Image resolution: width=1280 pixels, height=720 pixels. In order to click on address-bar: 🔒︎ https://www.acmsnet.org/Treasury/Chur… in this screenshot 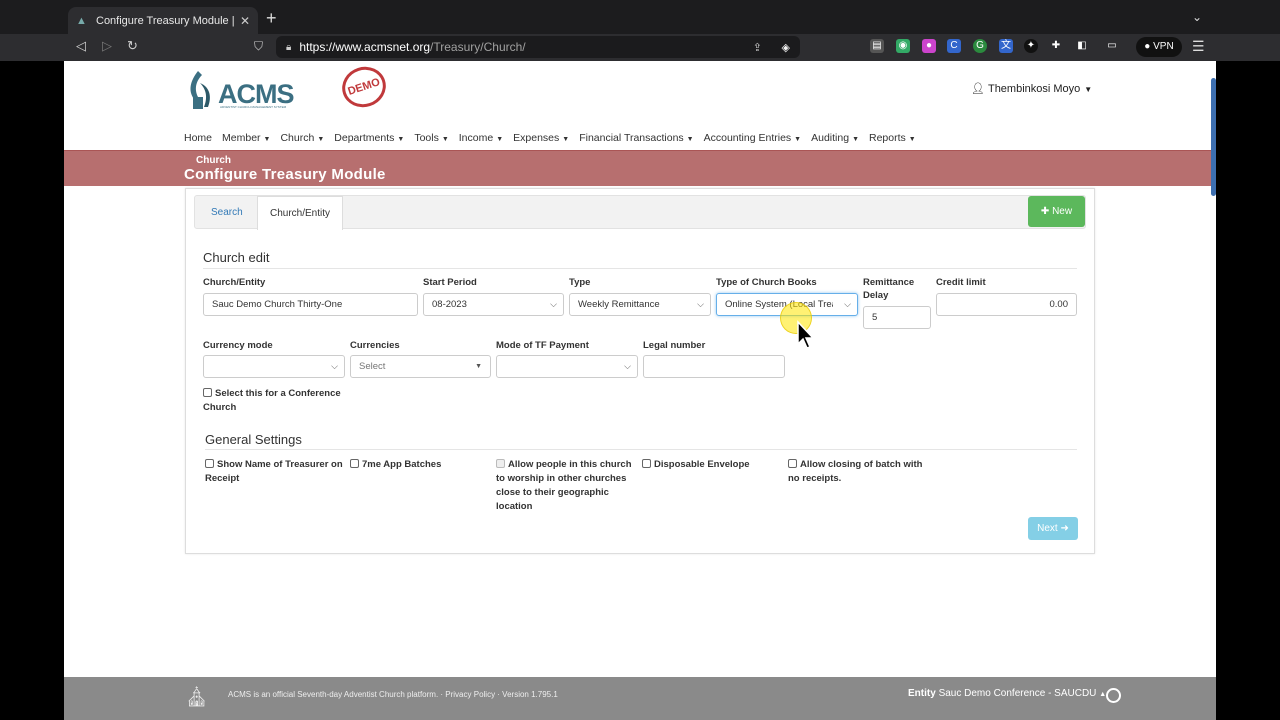, I will do `click(538, 47)`.